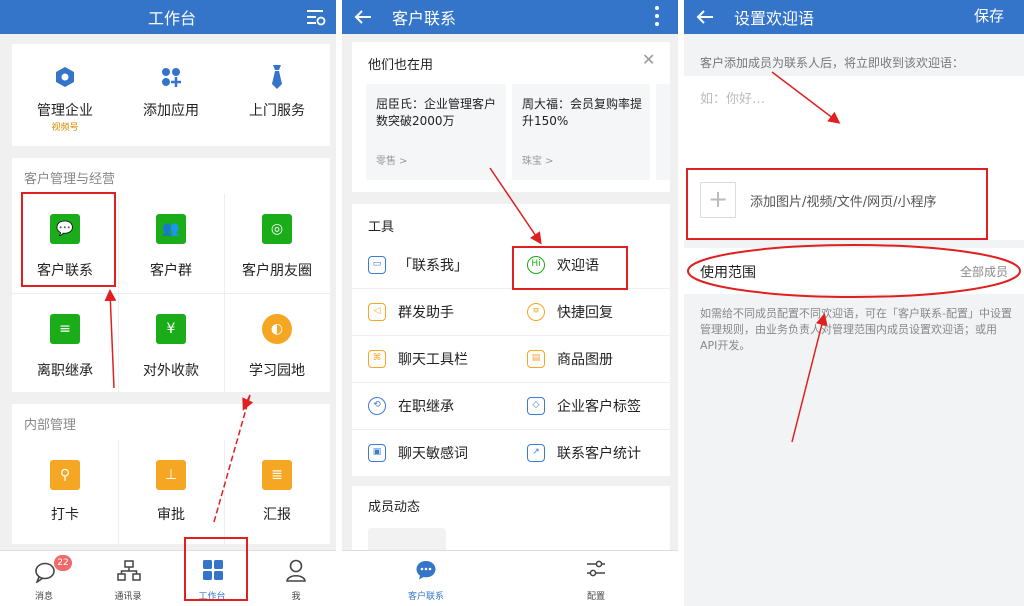 The height and width of the screenshot is (606, 1024). Describe the element at coordinates (536, 359) in the screenshot. I see `album-icon: ▤` at that location.